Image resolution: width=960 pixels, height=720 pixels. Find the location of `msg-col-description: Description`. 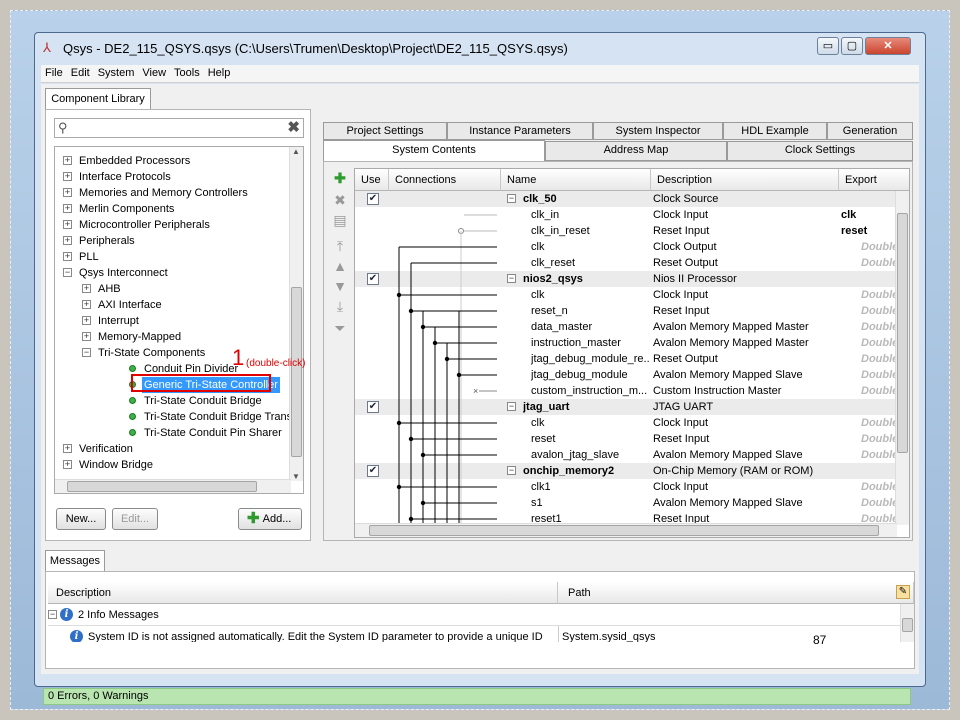

msg-col-description: Description is located at coordinates (303, 593).